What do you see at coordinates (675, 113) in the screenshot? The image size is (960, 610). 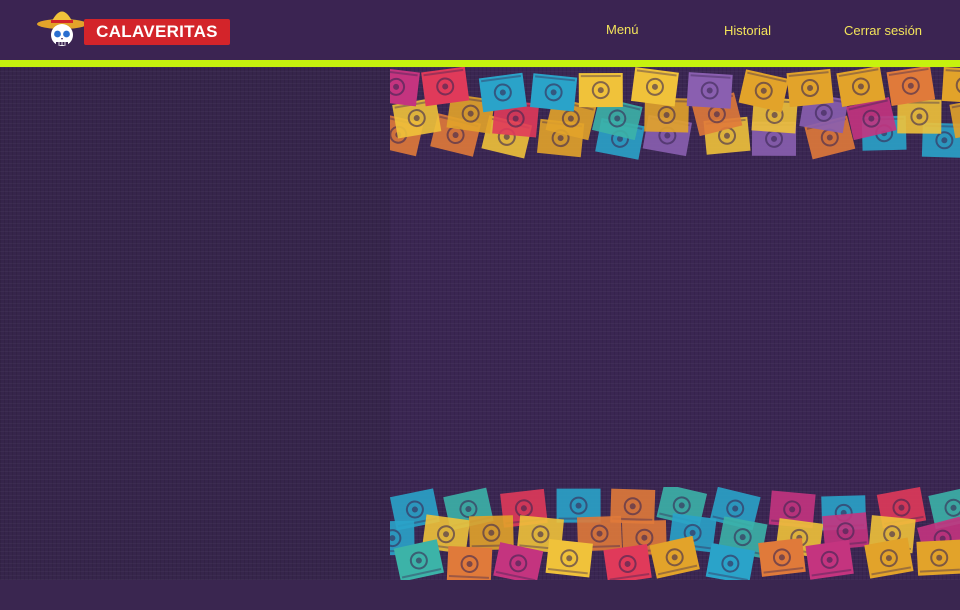 I see `papel-picado-top-decoration` at bounding box center [675, 113].